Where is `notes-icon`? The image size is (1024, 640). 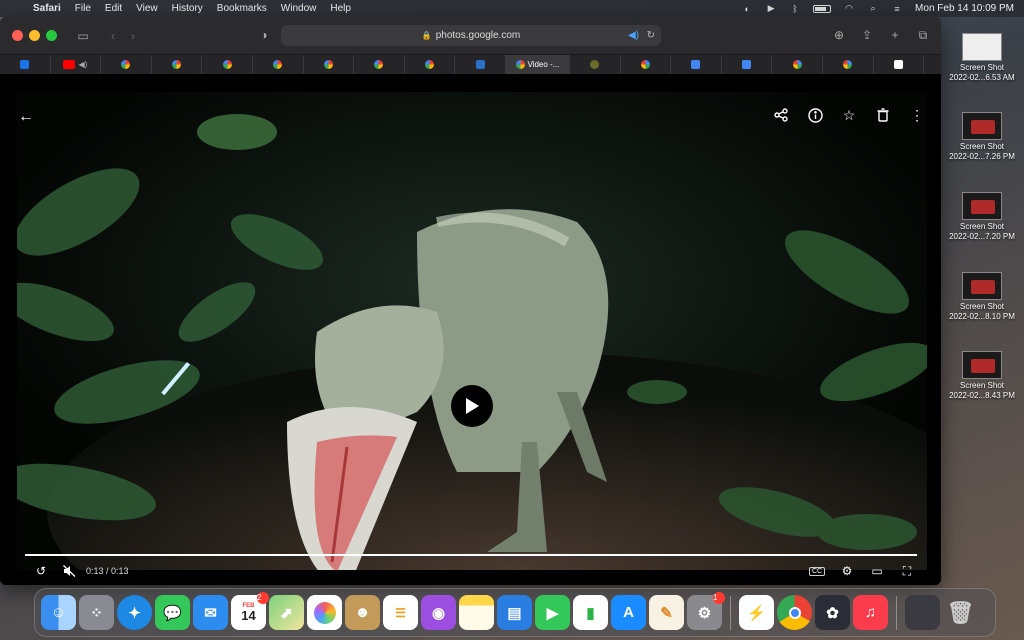 notes-icon is located at coordinates (476, 612).